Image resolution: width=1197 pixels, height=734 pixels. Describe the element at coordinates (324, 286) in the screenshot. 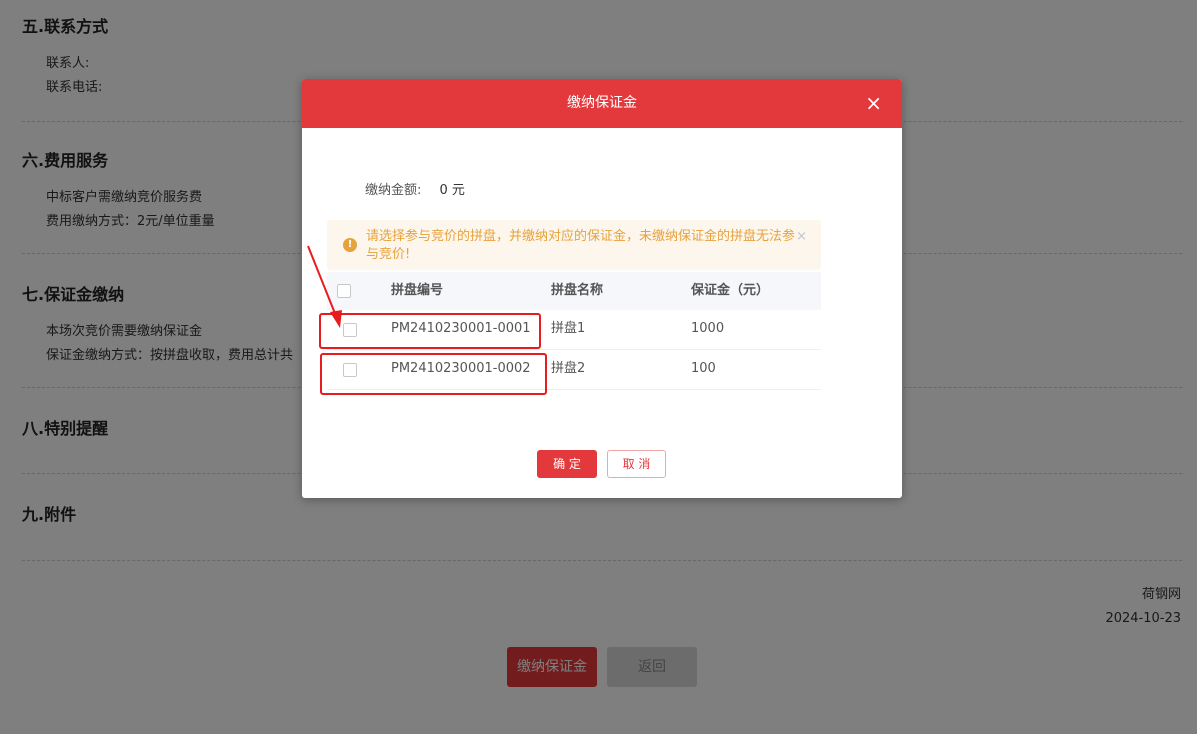

I see `annotation-arrow-icon` at that location.